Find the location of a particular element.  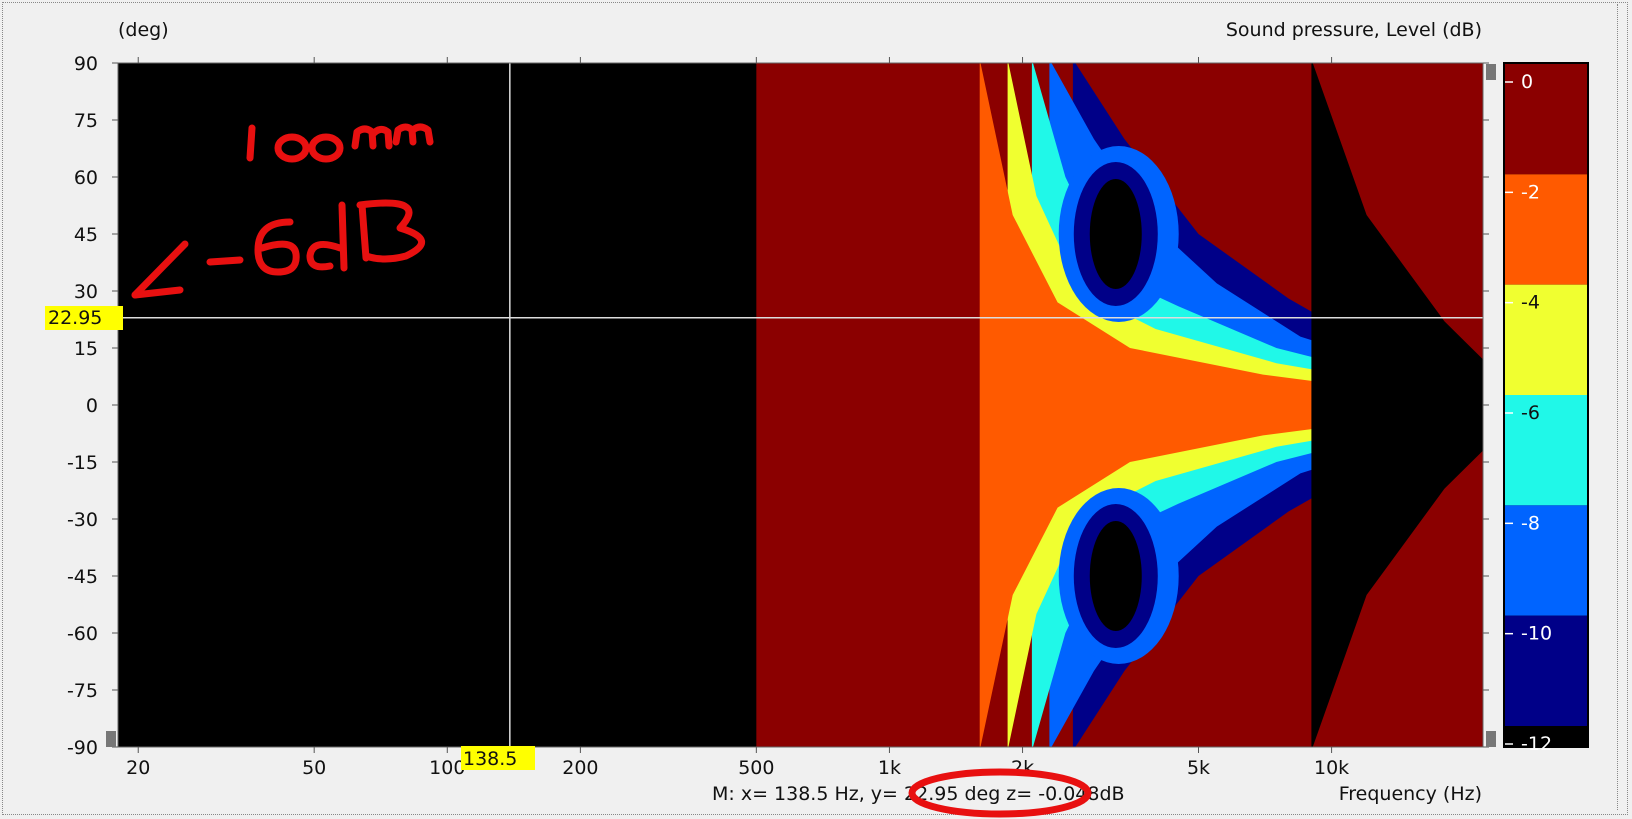

bottom-scroll-handle is located at coordinates (1491, 739).